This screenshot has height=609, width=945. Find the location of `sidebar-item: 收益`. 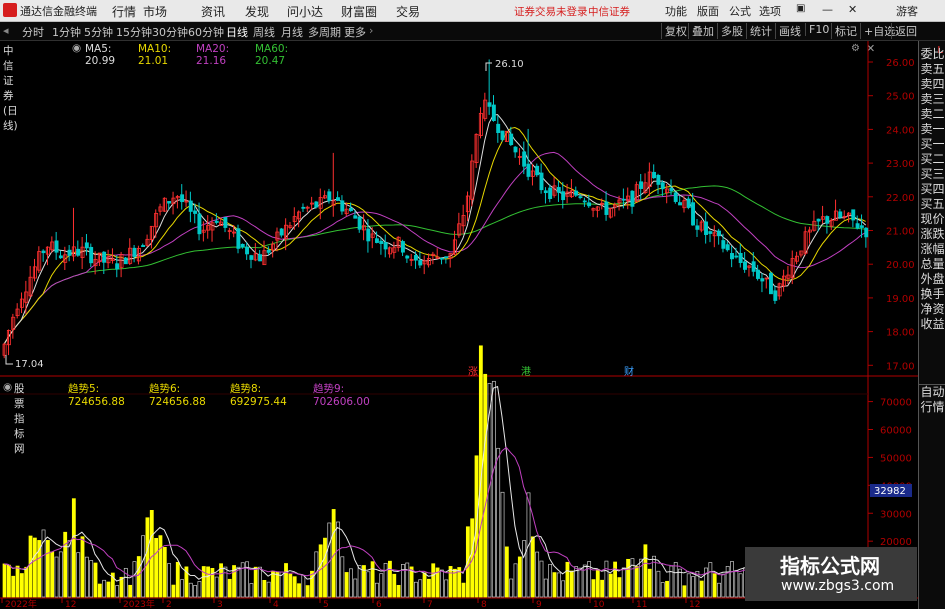

sidebar-item: 收益 is located at coordinates (932, 324).